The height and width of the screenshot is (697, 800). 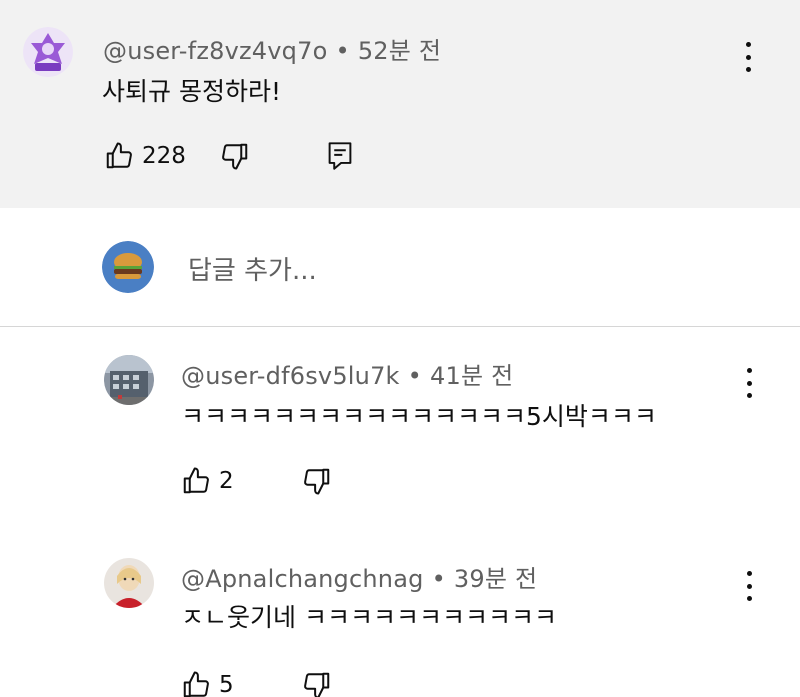 I want to click on comment-menu-button, so click(x=748, y=57).